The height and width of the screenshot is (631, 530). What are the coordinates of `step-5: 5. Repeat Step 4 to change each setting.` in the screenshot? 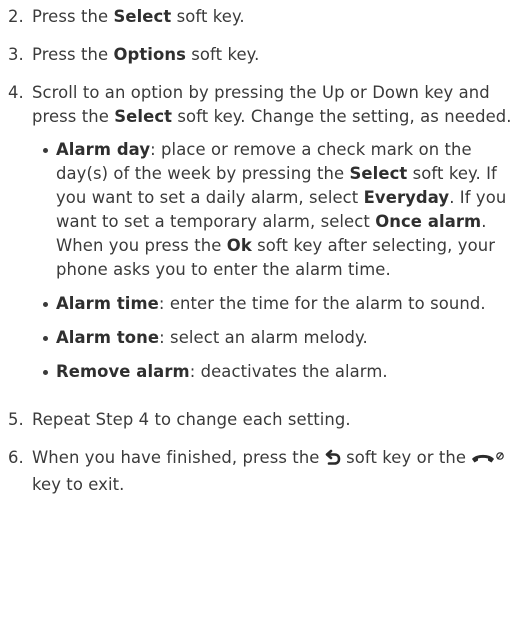 It's located at (266, 420).